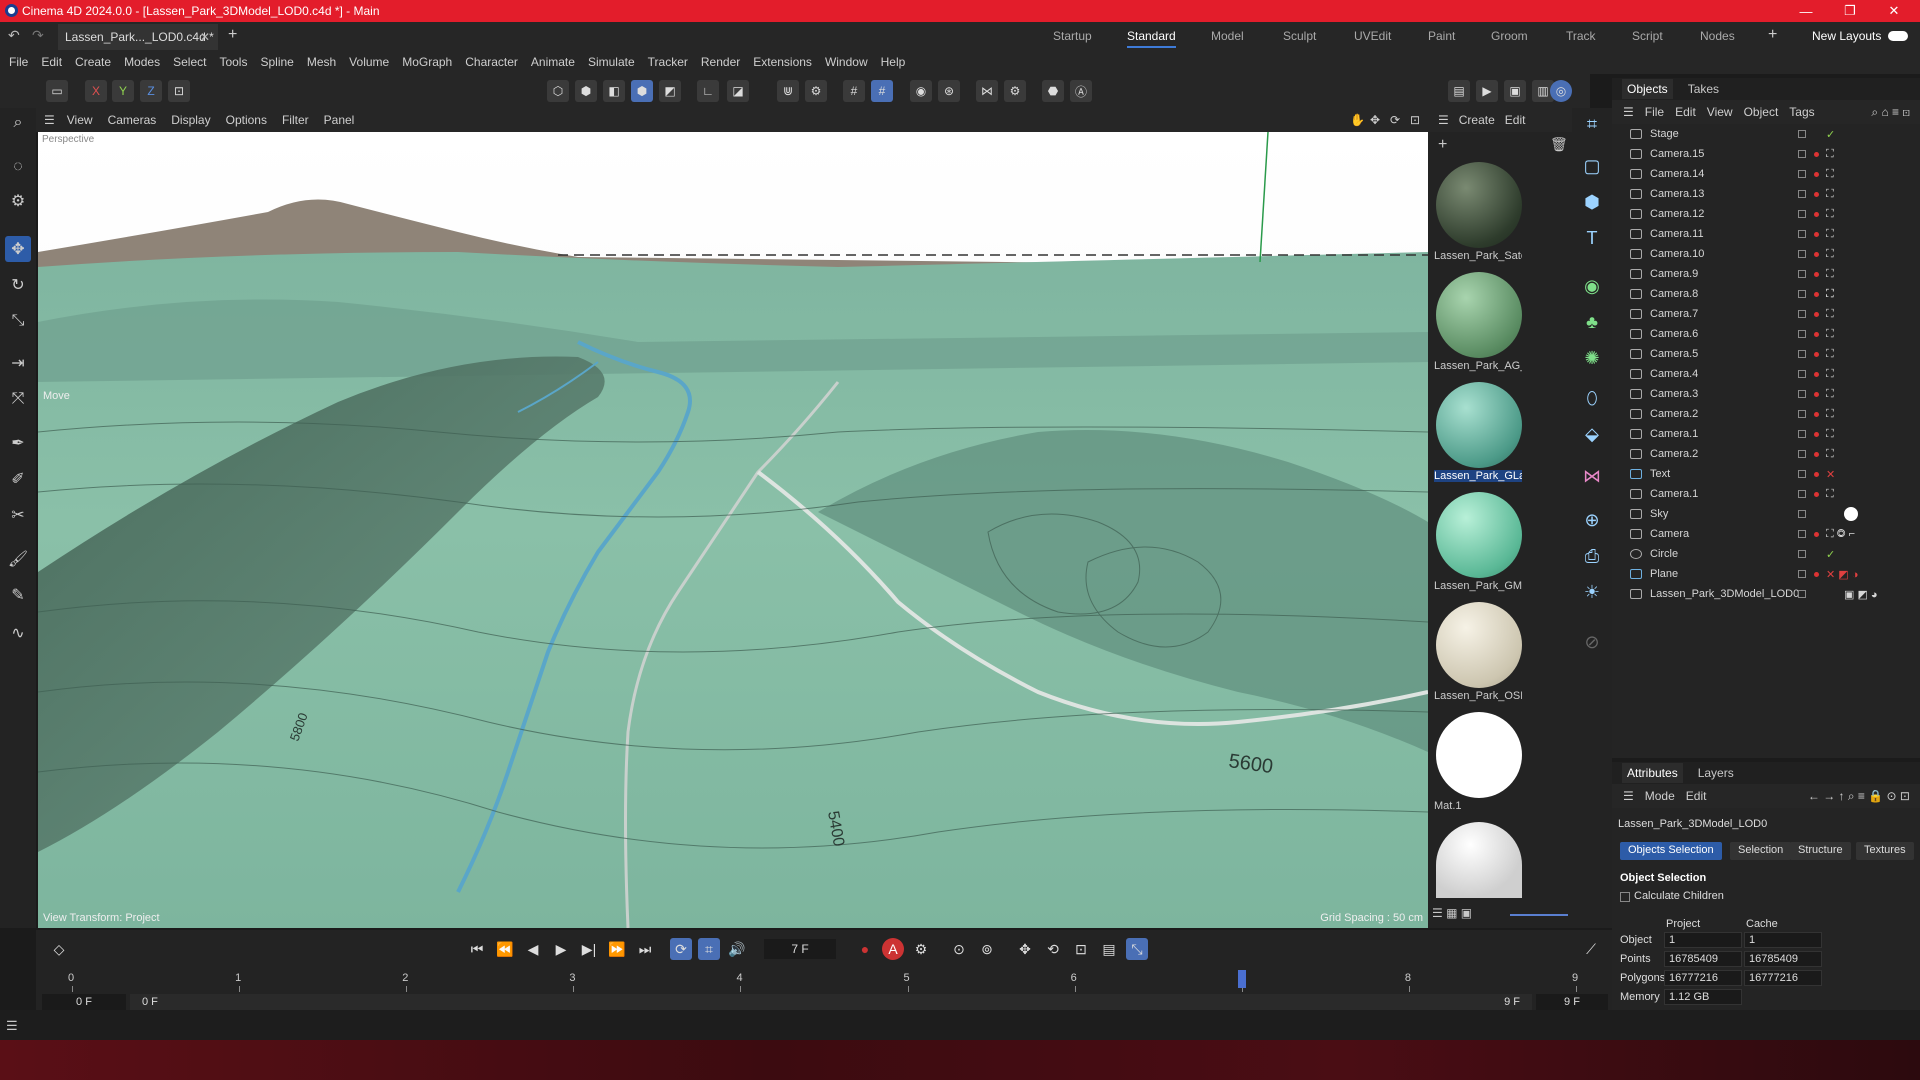  Describe the element at coordinates (179, 91) in the screenshot. I see `coordinate-system-icon: ⊡` at that location.